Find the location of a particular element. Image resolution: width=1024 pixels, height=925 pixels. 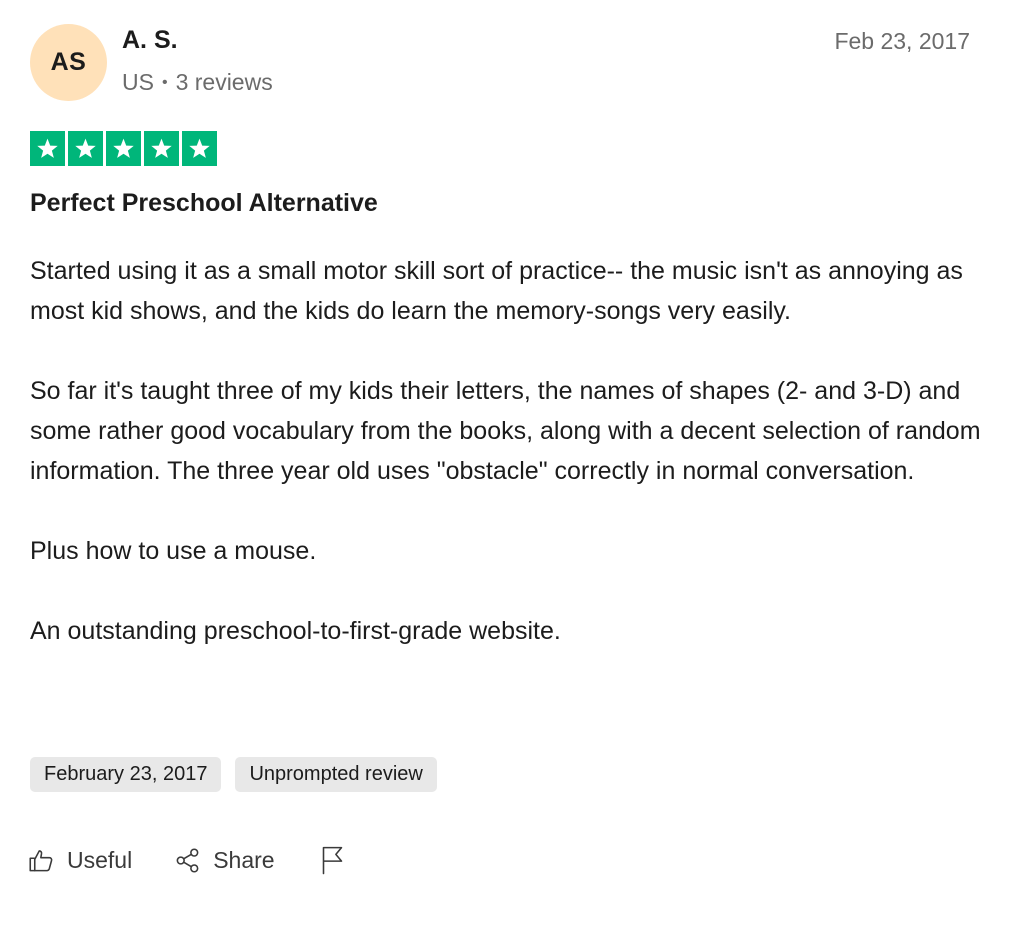

reviewer-meta: US • 3 reviews is located at coordinates (197, 82).